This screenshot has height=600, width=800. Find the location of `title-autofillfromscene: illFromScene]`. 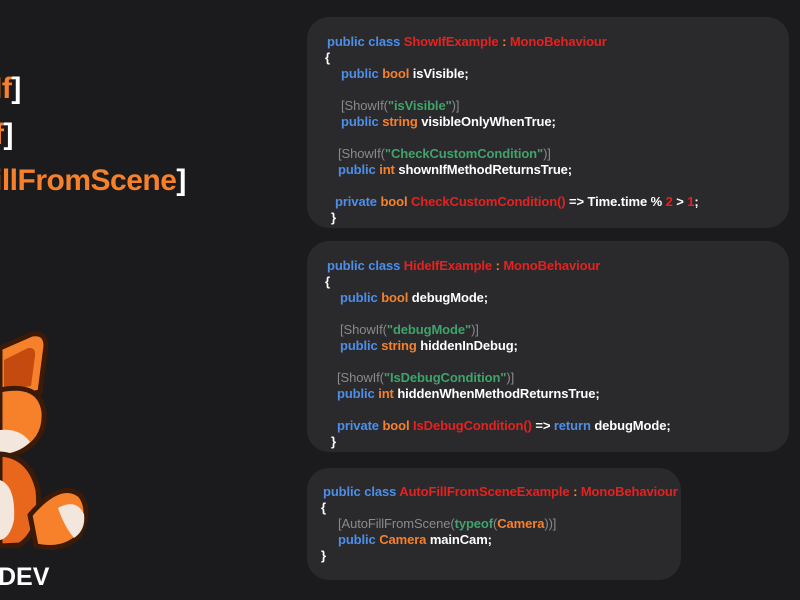

title-autofillfromscene: illFromScene] is located at coordinates (93, 180).